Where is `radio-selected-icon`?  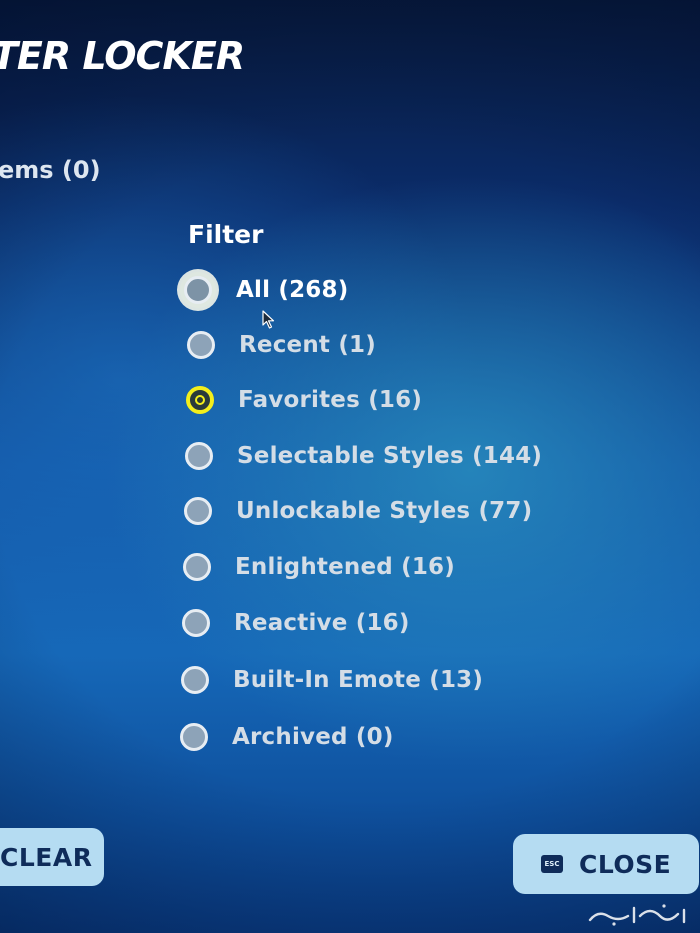 radio-selected-icon is located at coordinates (200, 400).